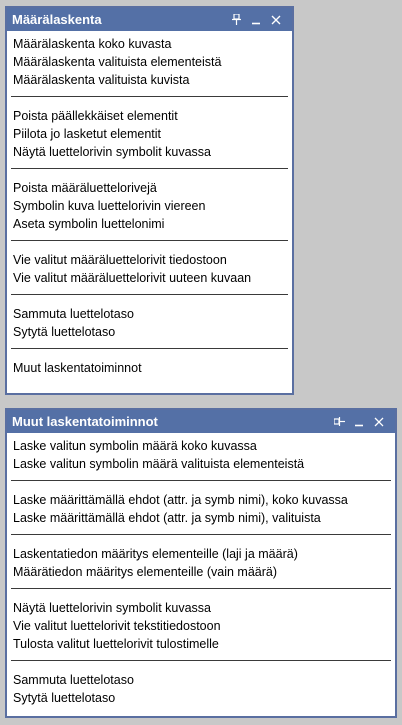  I want to click on menu-item: Muut laskentatoiminnot, so click(149, 368).